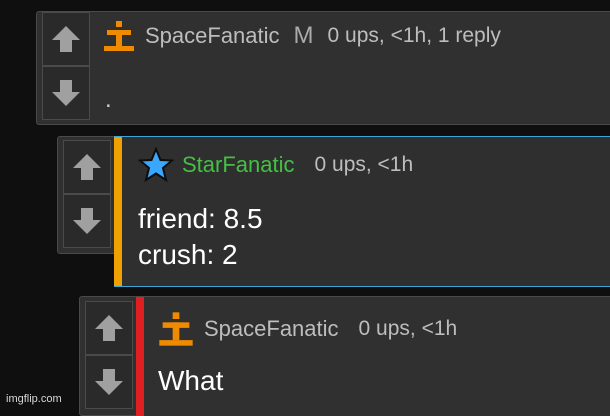 The width and height of the screenshot is (610, 416). I want to click on watermark: imgflip.com, so click(34, 399).